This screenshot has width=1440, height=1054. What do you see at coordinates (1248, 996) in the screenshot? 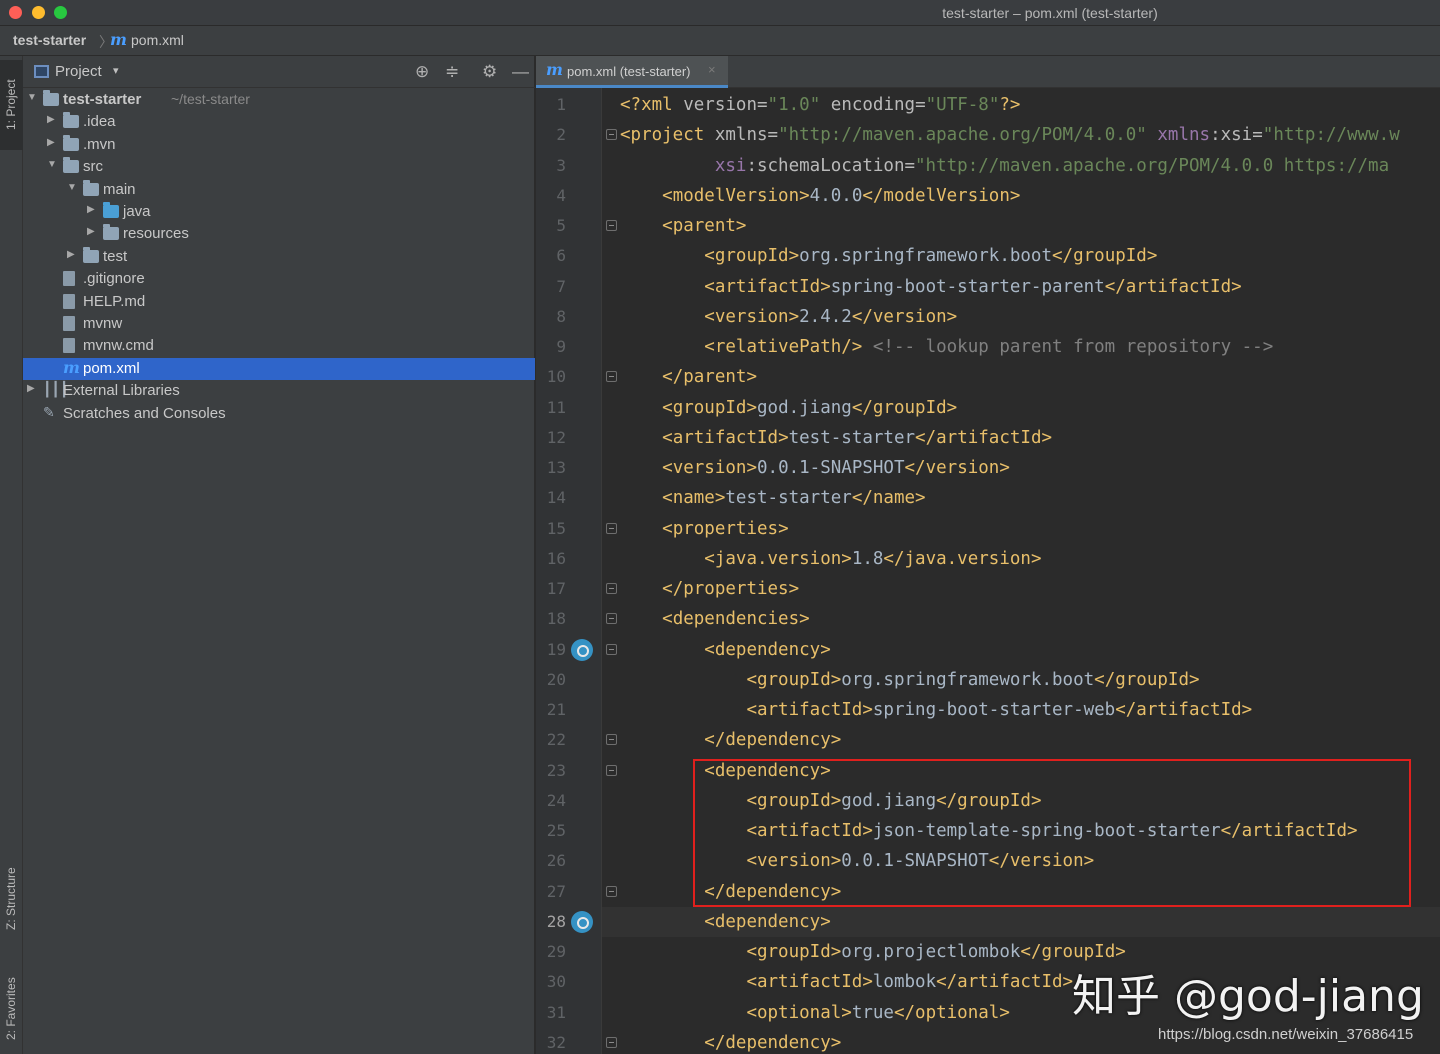
I see `watermark: 知乎 @god-jiang` at bounding box center [1248, 996].